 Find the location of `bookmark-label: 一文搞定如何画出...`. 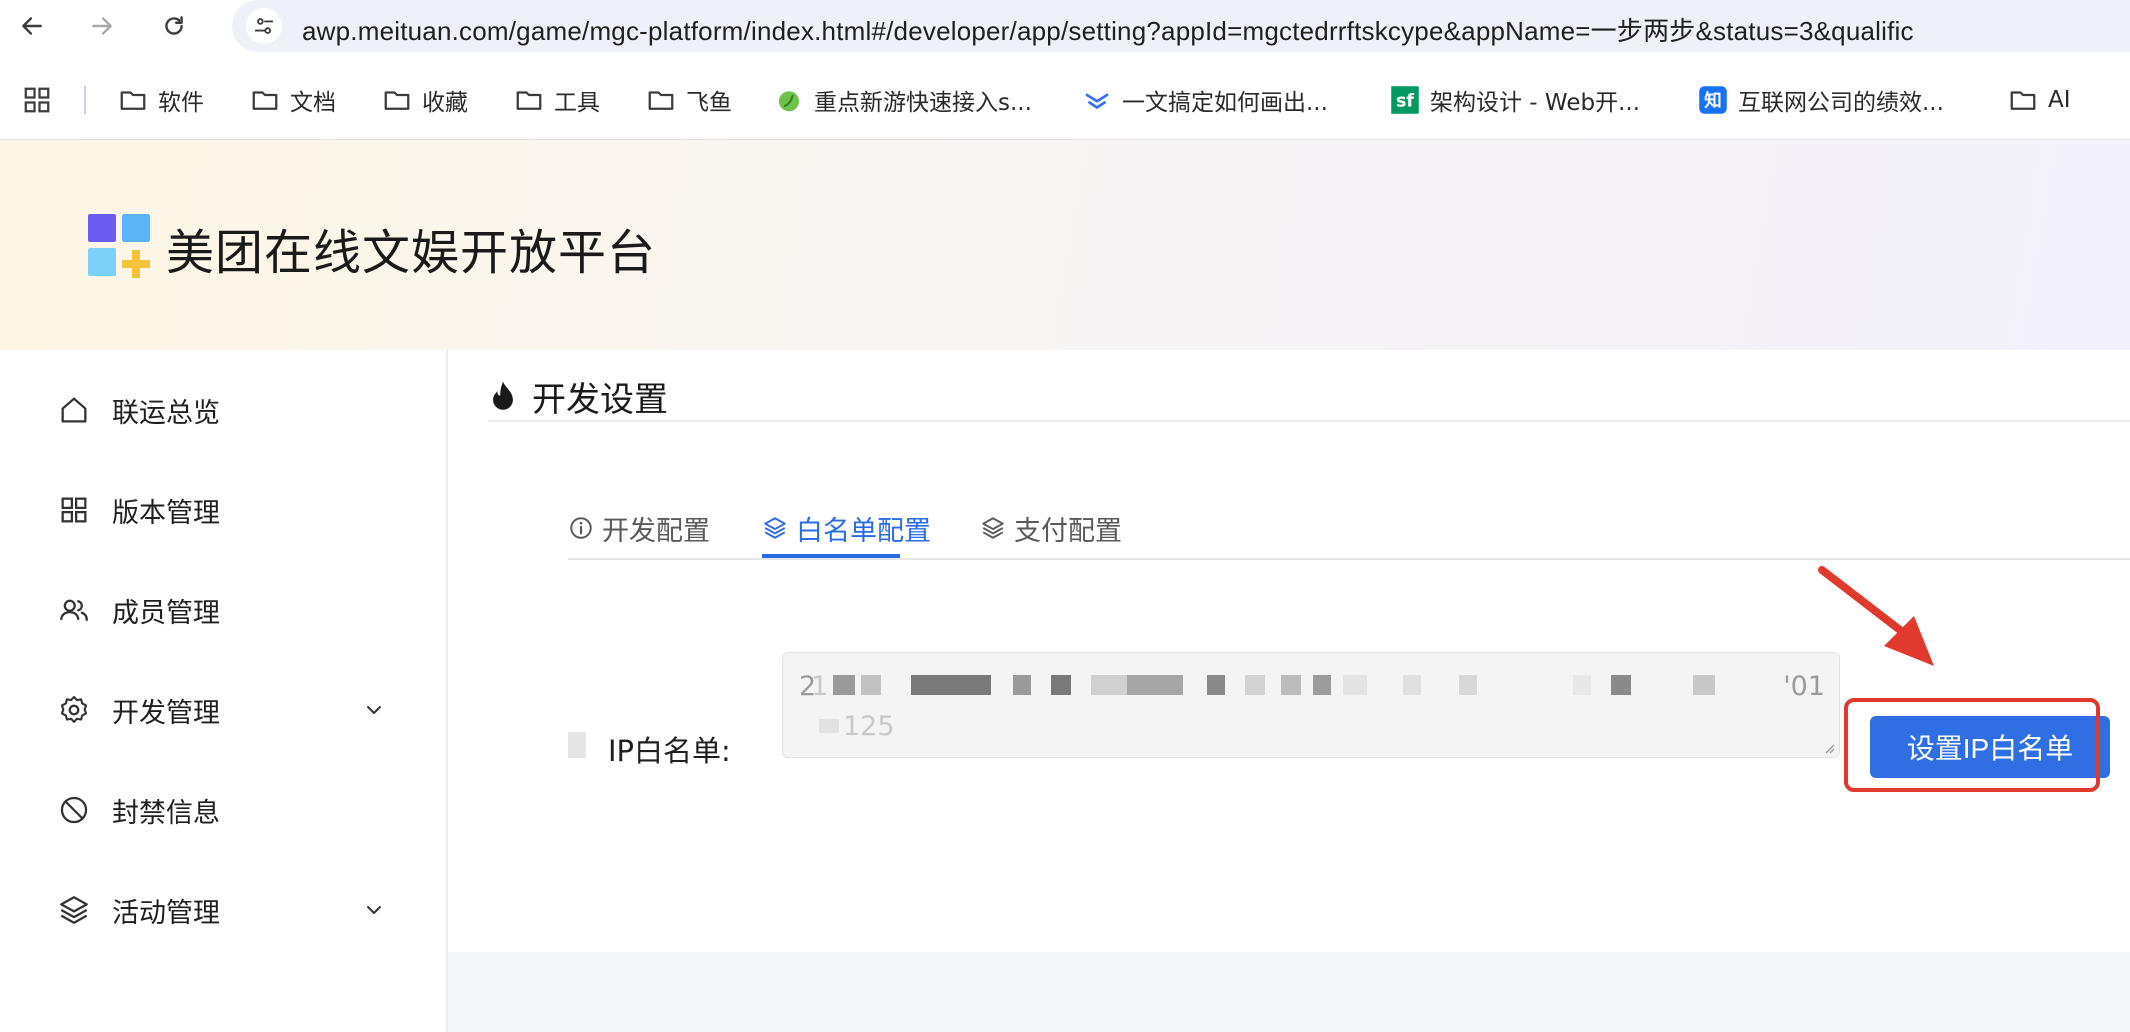

bookmark-label: 一文搞定如何画出... is located at coordinates (1225, 103).